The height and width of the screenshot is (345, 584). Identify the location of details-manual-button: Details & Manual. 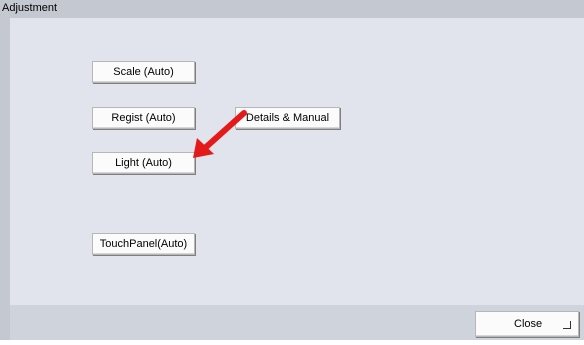
(287, 118).